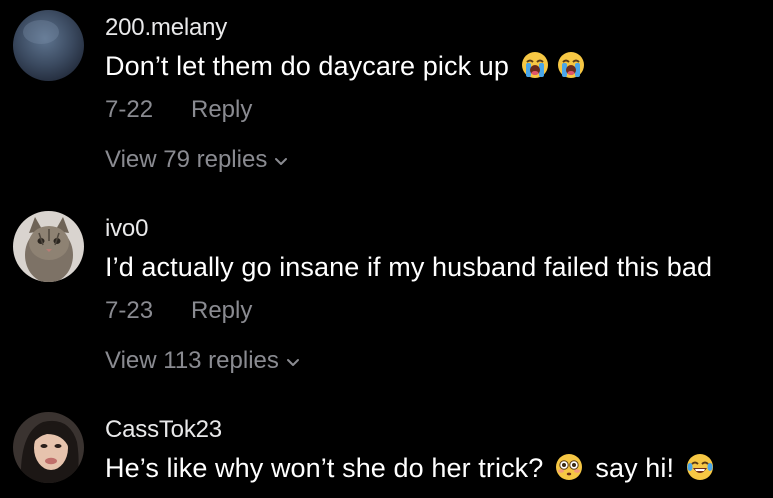  What do you see at coordinates (166, 28) in the screenshot?
I see `comment-username: 200.melany` at bounding box center [166, 28].